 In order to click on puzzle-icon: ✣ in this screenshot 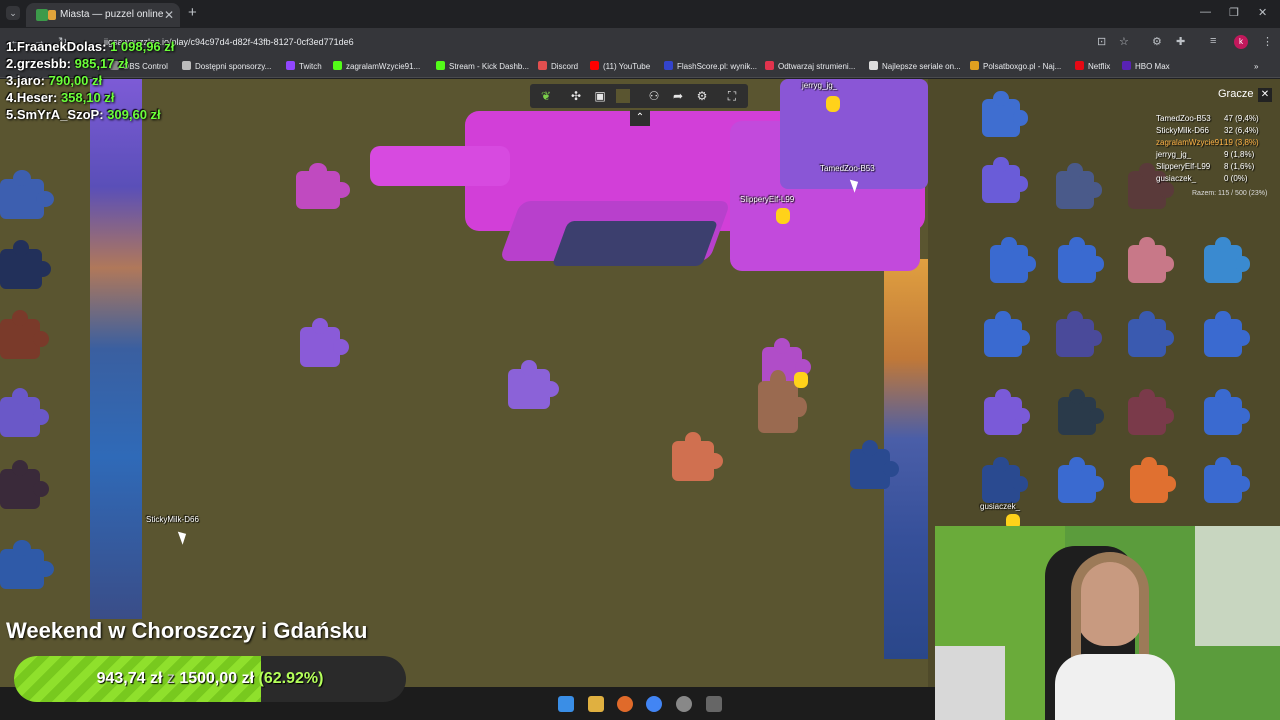, I will do `click(576, 96)`.